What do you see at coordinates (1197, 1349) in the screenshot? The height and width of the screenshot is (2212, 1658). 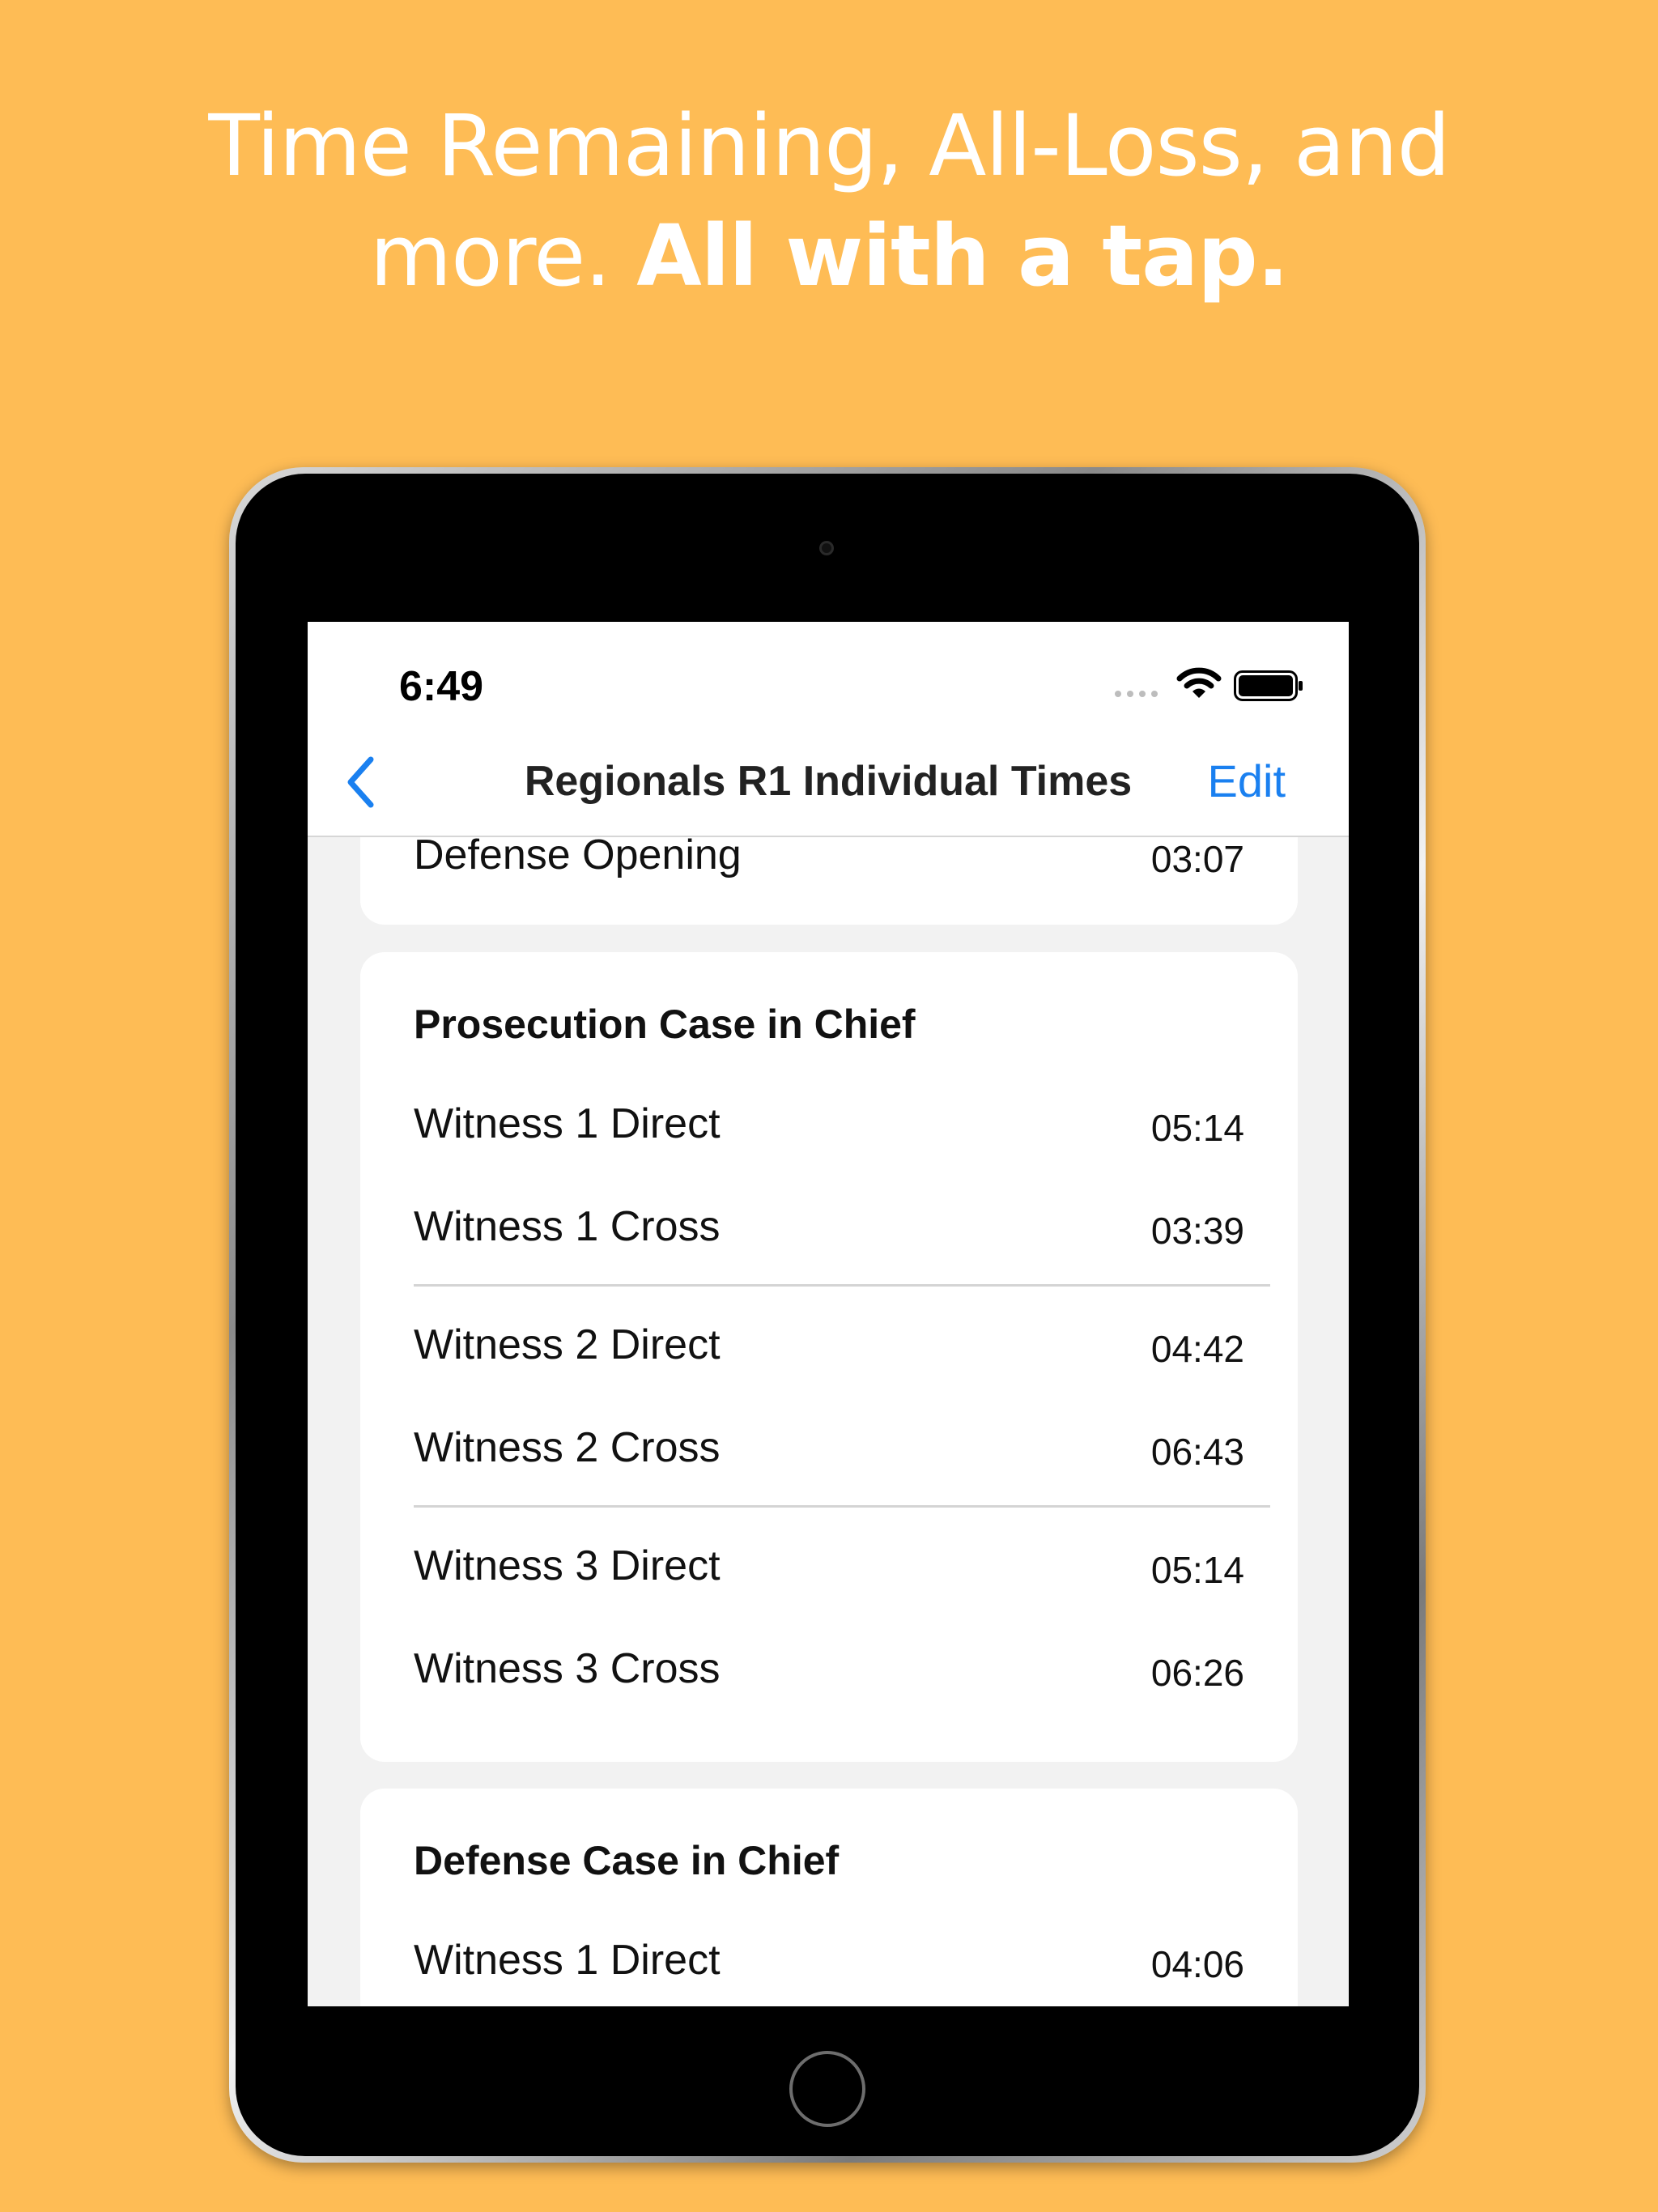 I see `row-time-value: 04:42` at bounding box center [1197, 1349].